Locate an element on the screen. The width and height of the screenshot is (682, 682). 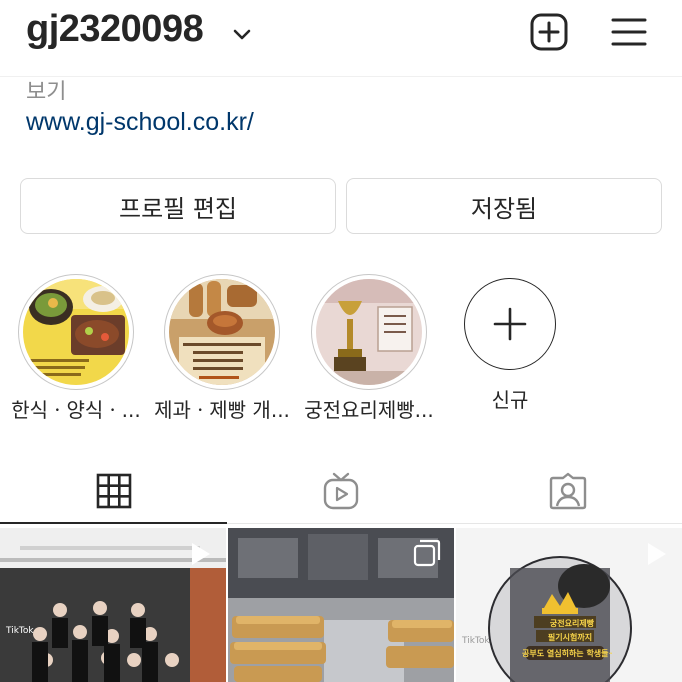
hamburger-menu-icon is located at coordinates (629, 32).